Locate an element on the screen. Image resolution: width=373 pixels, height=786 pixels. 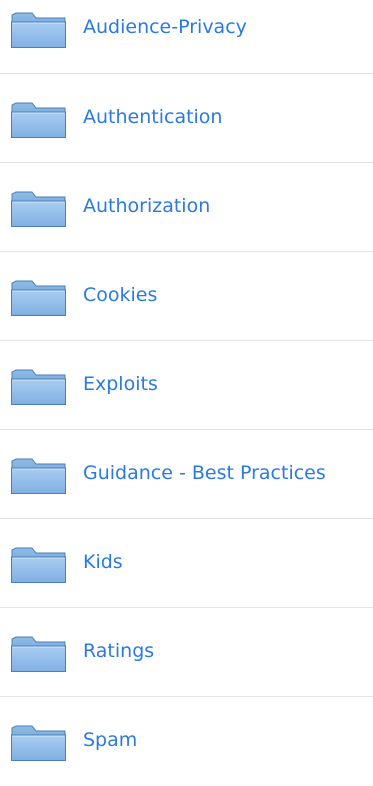
folder-list-item: Kids is located at coordinates (186, 563).